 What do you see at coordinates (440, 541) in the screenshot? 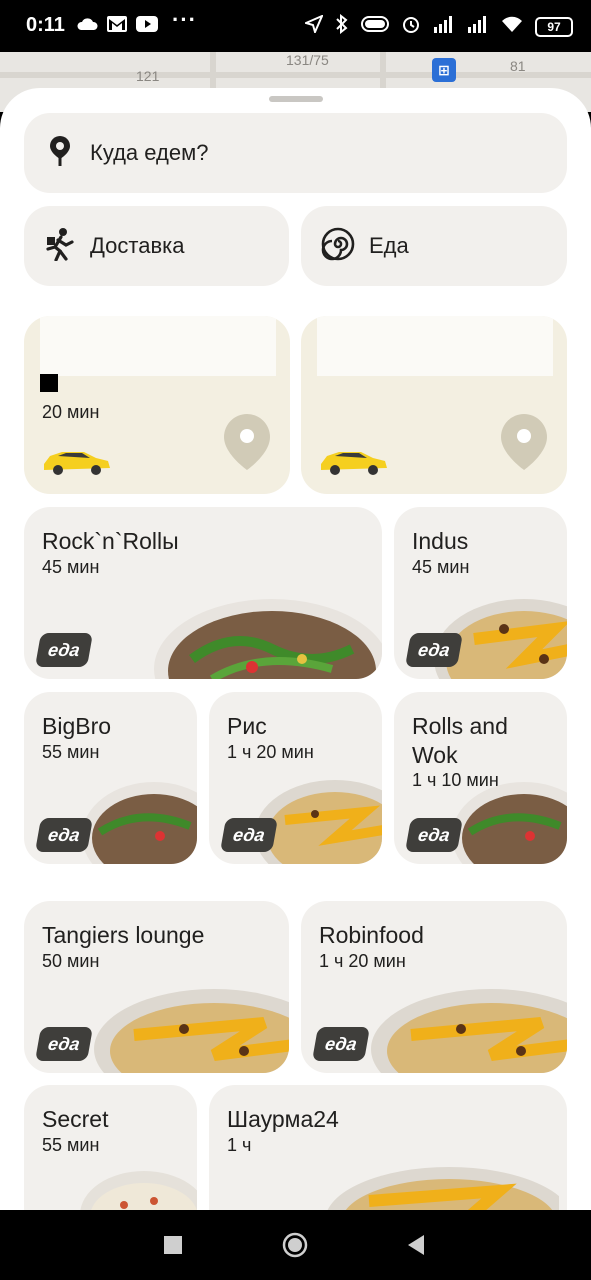
I see `restaurant-name: Indus` at bounding box center [440, 541].